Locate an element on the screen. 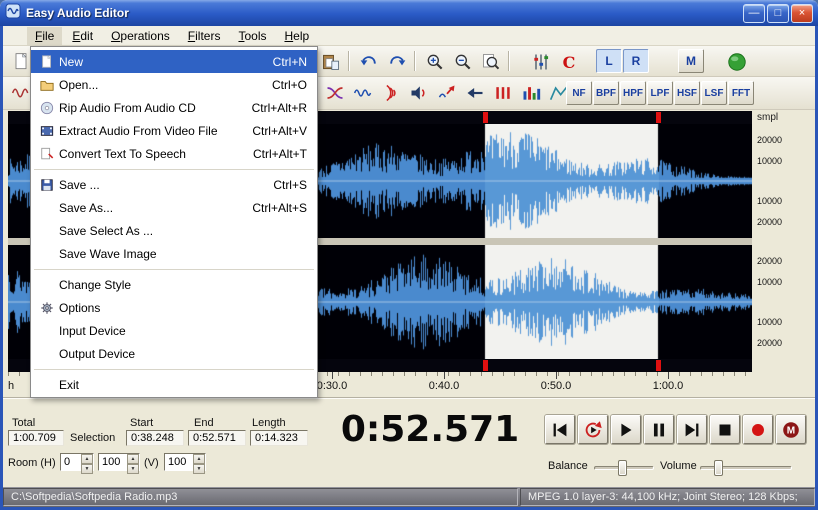  menu-item-label: New is located at coordinates (71, 61).